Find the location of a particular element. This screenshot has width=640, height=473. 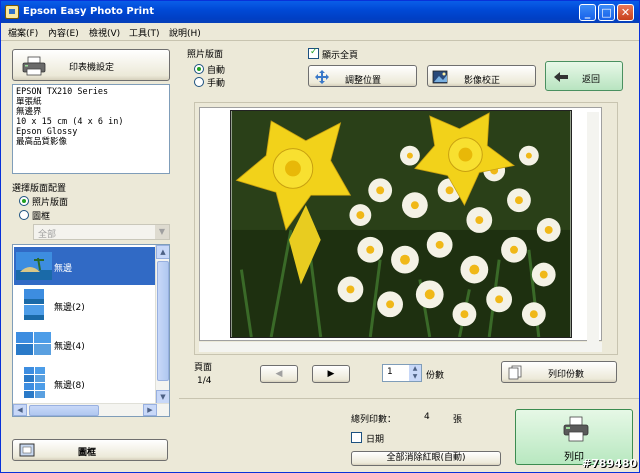

redeye-removal-label: 全部消除紅眼(自動) is located at coordinates (426, 458).